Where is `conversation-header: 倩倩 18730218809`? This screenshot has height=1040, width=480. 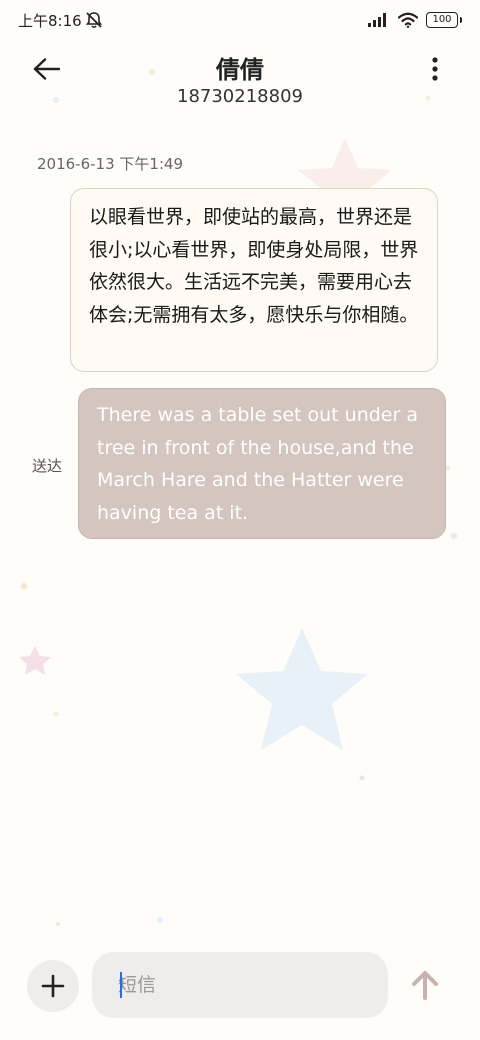 conversation-header: 倩倩 18730218809 is located at coordinates (240, 80).